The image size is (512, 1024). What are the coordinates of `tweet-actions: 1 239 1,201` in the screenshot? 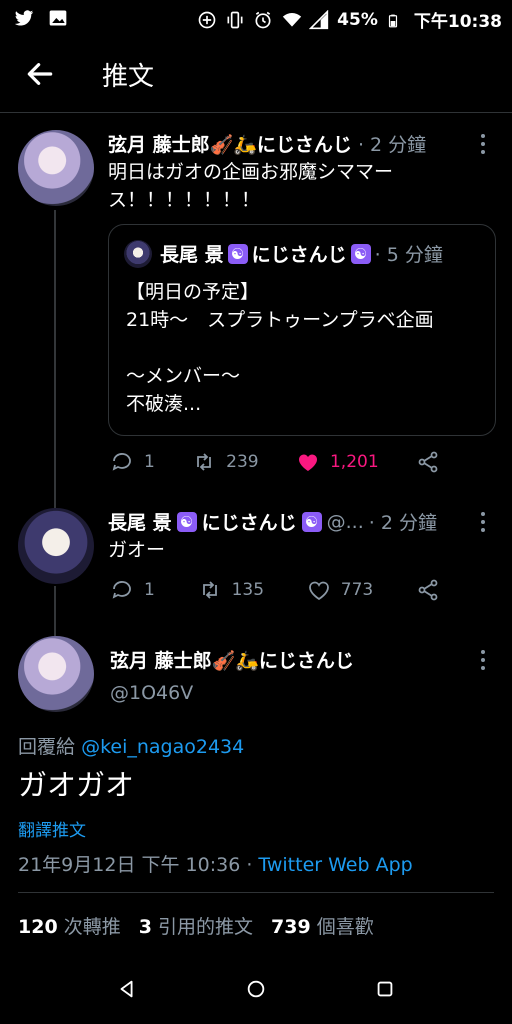 It's located at (275, 462).